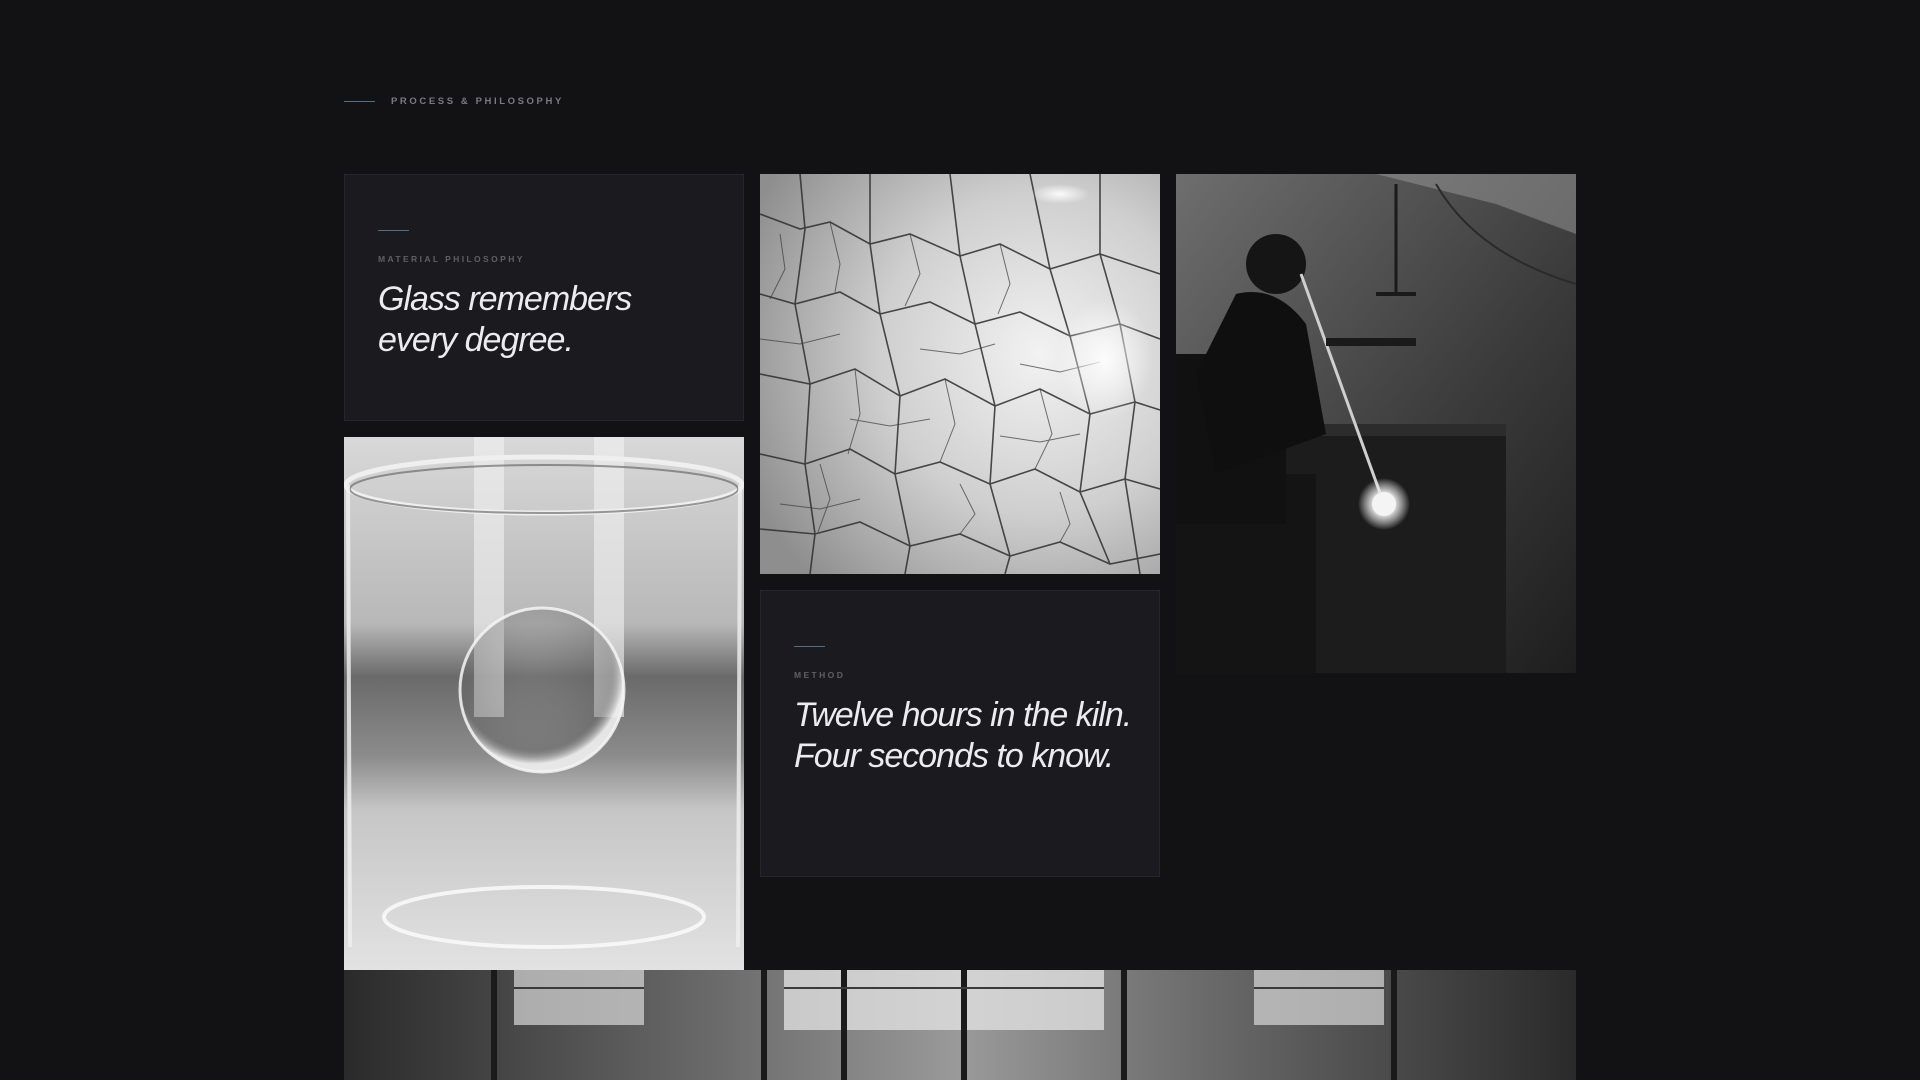  I want to click on glassblower-photo, so click(1376, 423).